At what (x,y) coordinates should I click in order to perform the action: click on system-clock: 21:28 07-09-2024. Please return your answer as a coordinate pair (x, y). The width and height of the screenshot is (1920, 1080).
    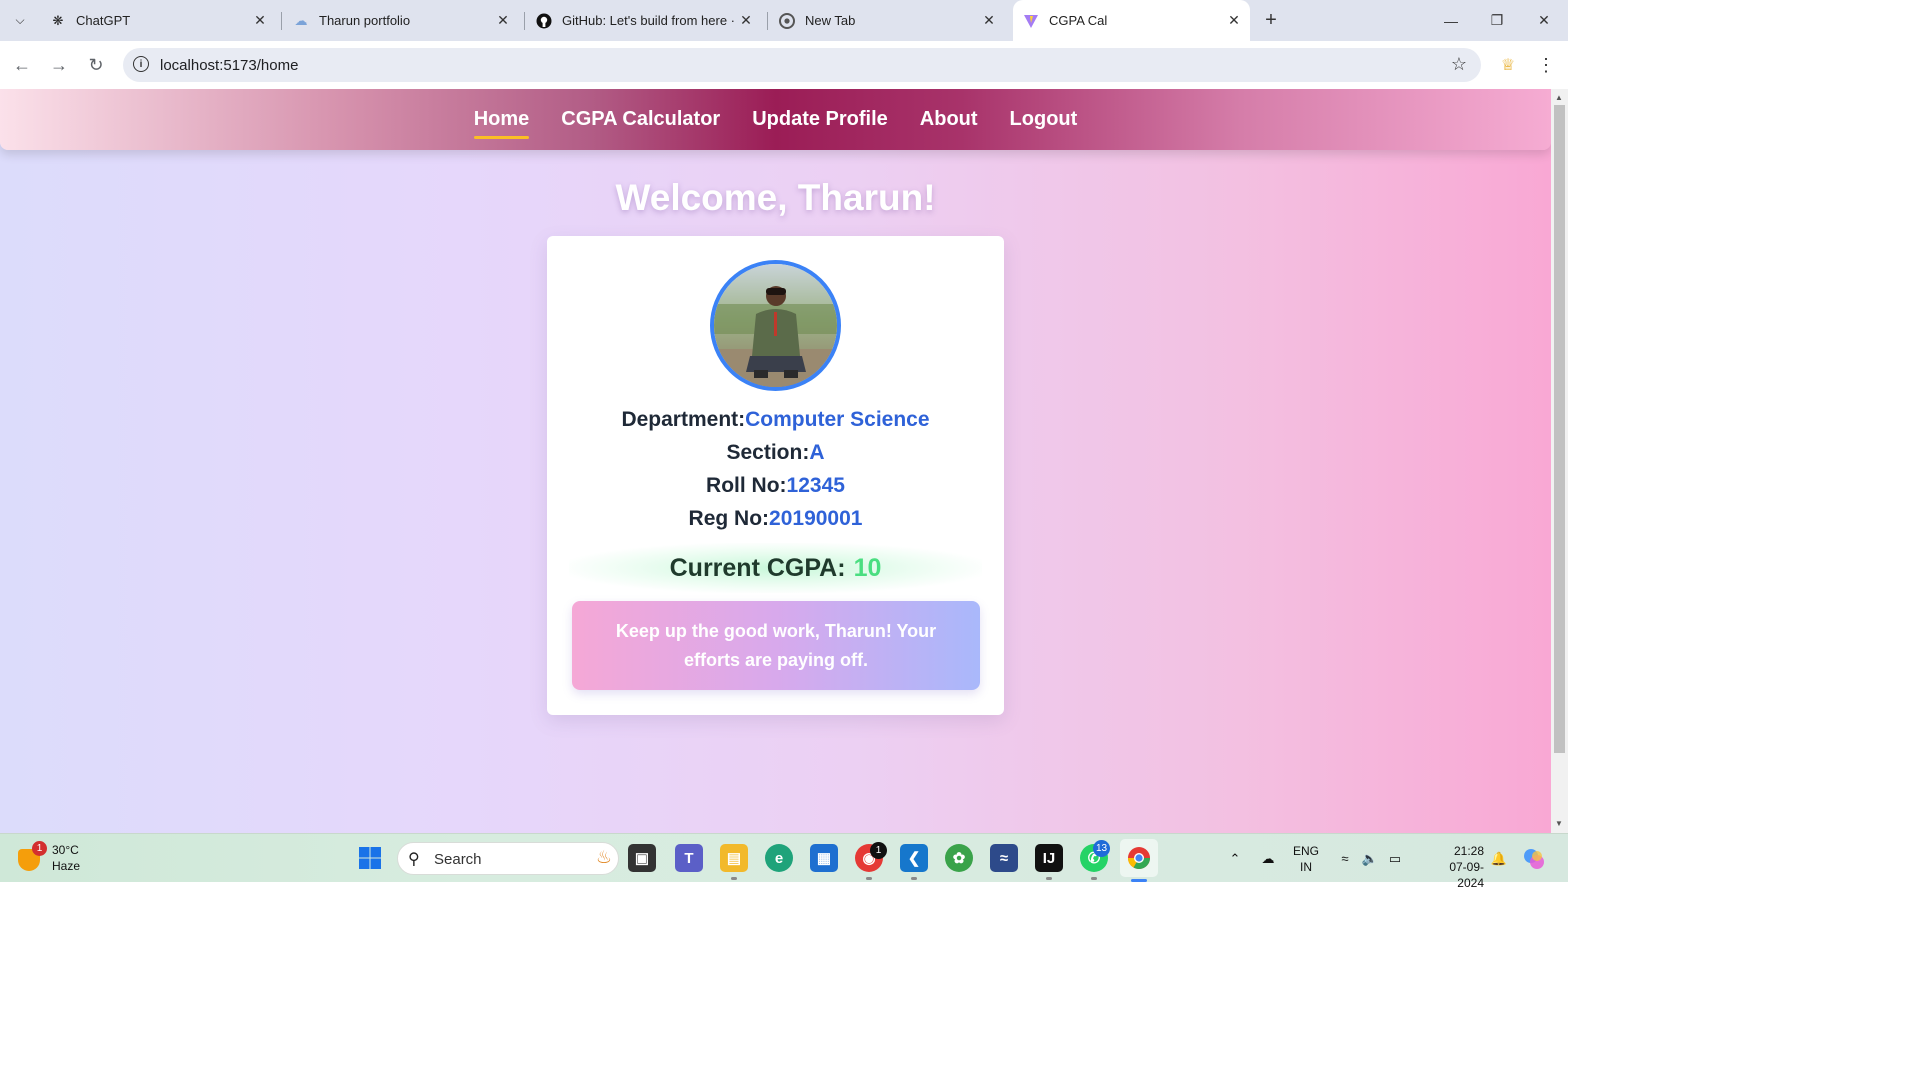
    Looking at the image, I should click on (1458, 867).